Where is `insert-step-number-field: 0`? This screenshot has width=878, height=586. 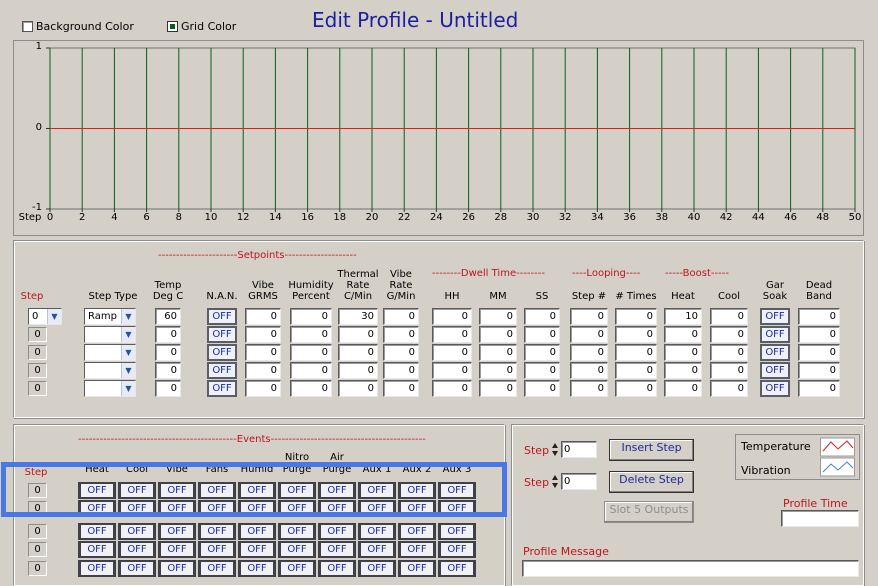
insert-step-number-field: 0 is located at coordinates (579, 449).